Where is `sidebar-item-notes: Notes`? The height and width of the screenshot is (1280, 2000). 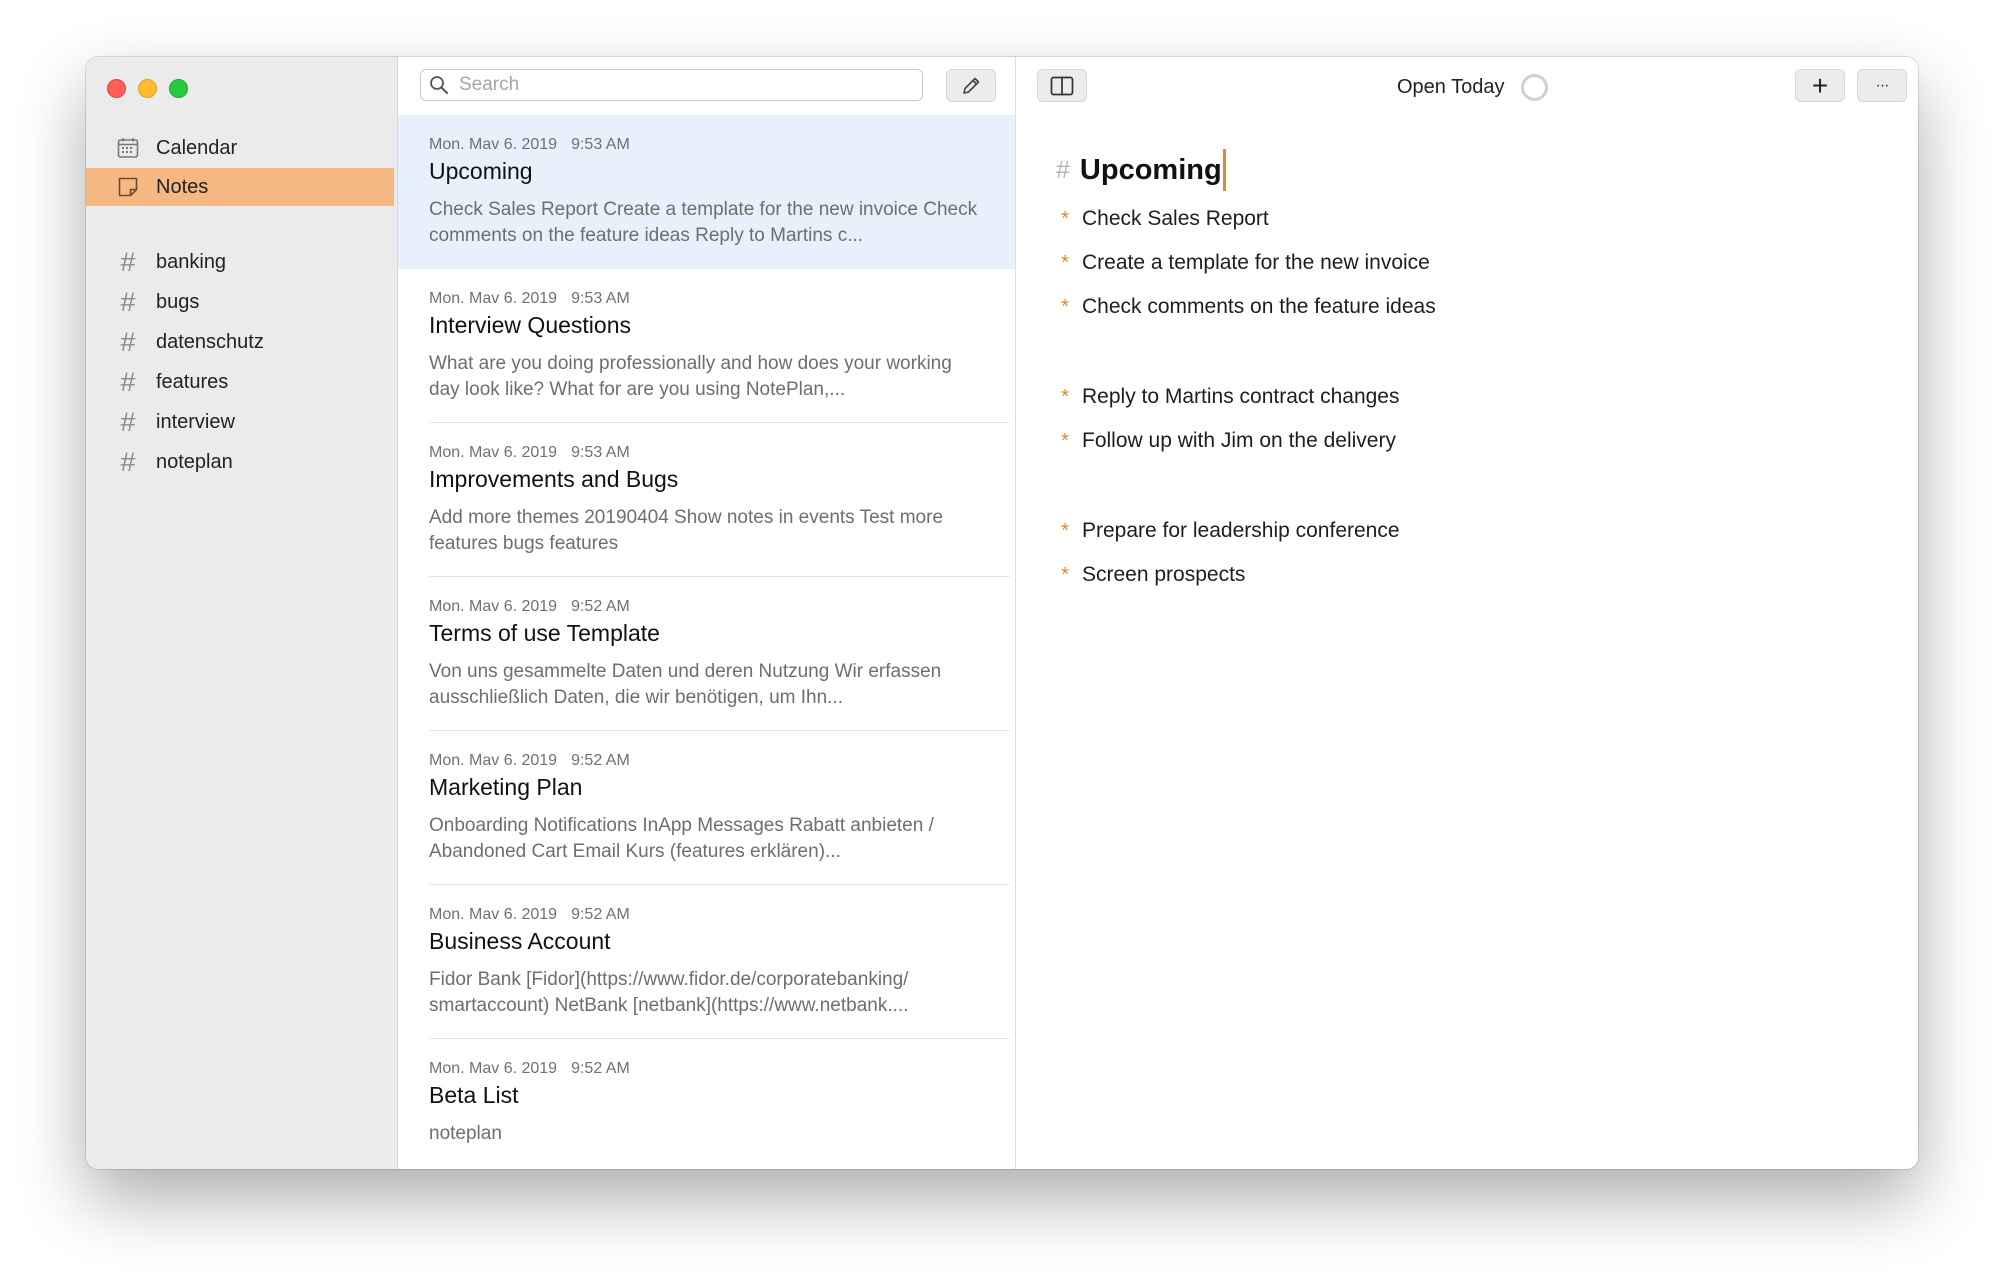 sidebar-item-notes: Notes is located at coordinates (240, 187).